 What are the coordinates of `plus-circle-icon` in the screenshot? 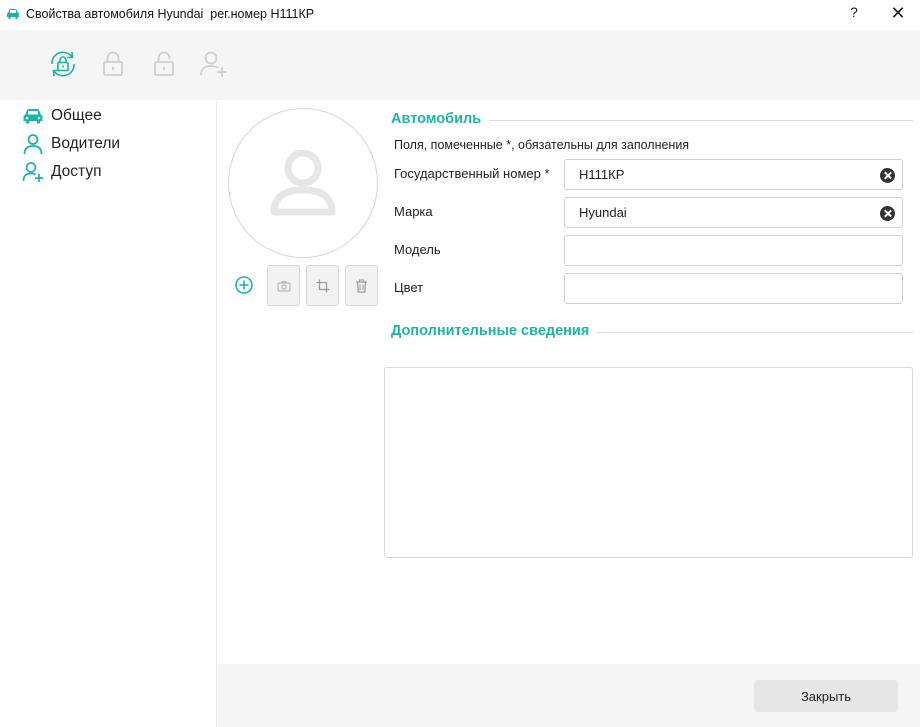 It's located at (244, 285).